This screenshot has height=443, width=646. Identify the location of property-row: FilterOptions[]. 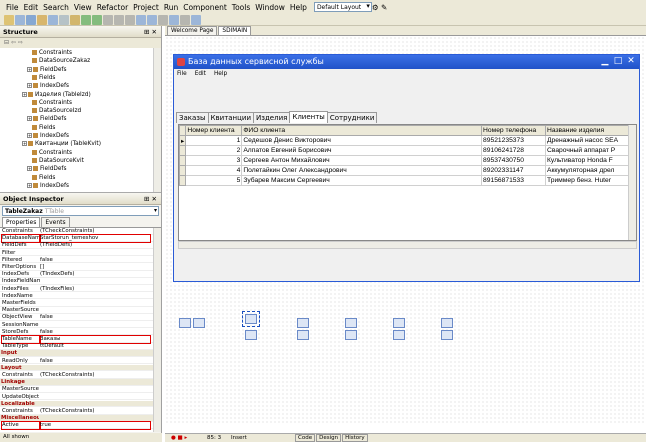
(76, 267).